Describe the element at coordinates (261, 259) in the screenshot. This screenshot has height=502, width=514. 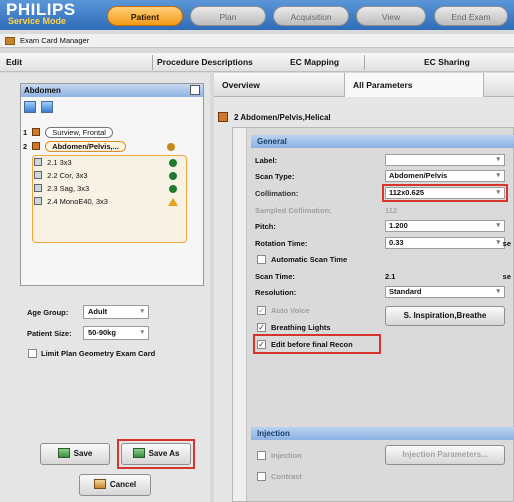
I see `automatic-scan-time-checkbox` at that location.